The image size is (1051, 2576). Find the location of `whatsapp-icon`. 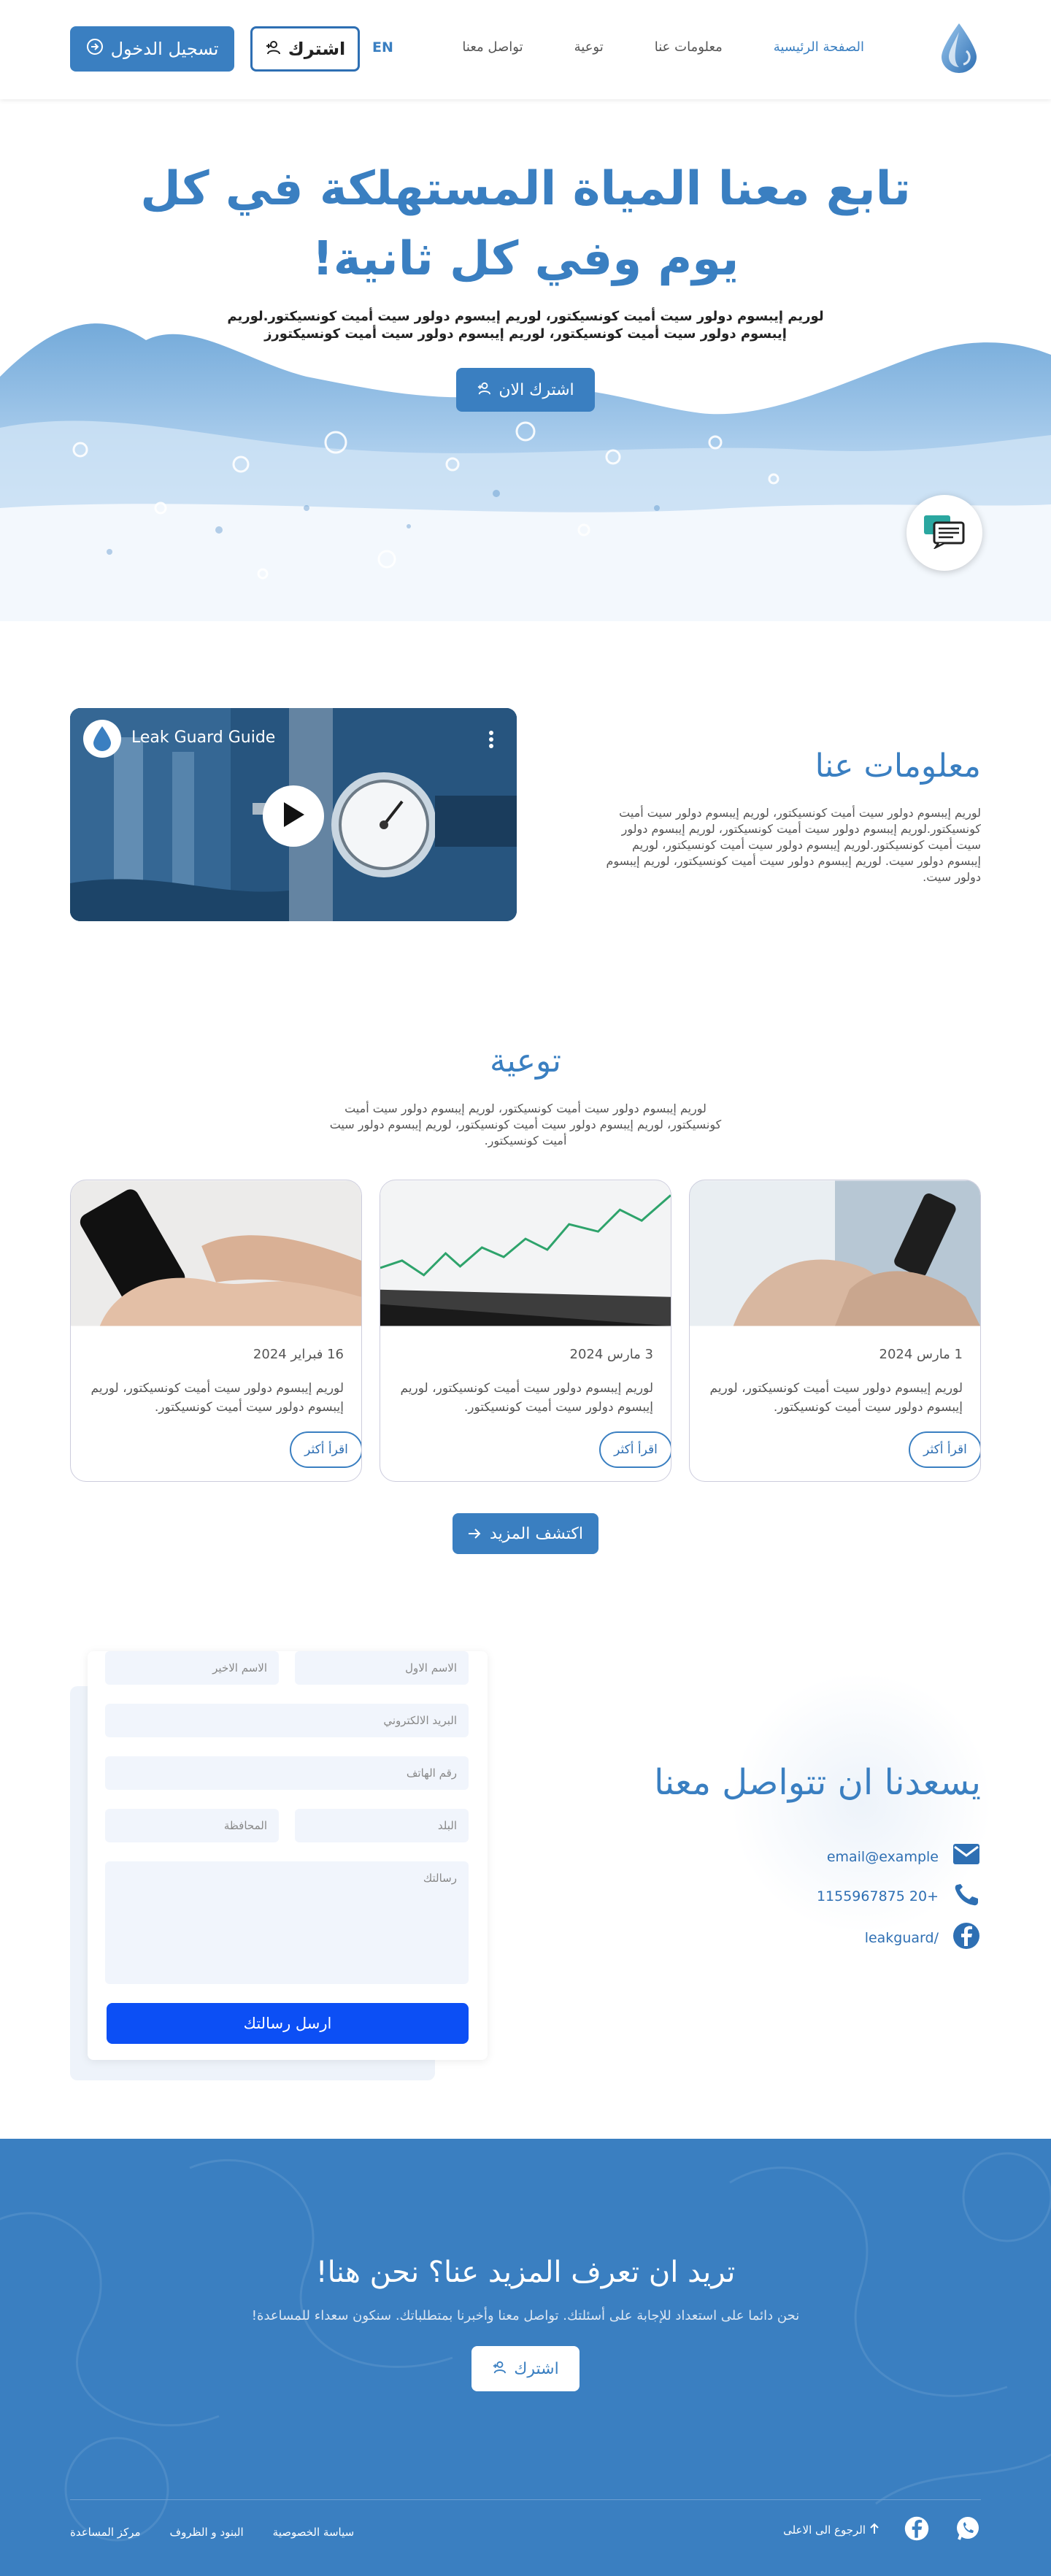

whatsapp-icon is located at coordinates (968, 2530).